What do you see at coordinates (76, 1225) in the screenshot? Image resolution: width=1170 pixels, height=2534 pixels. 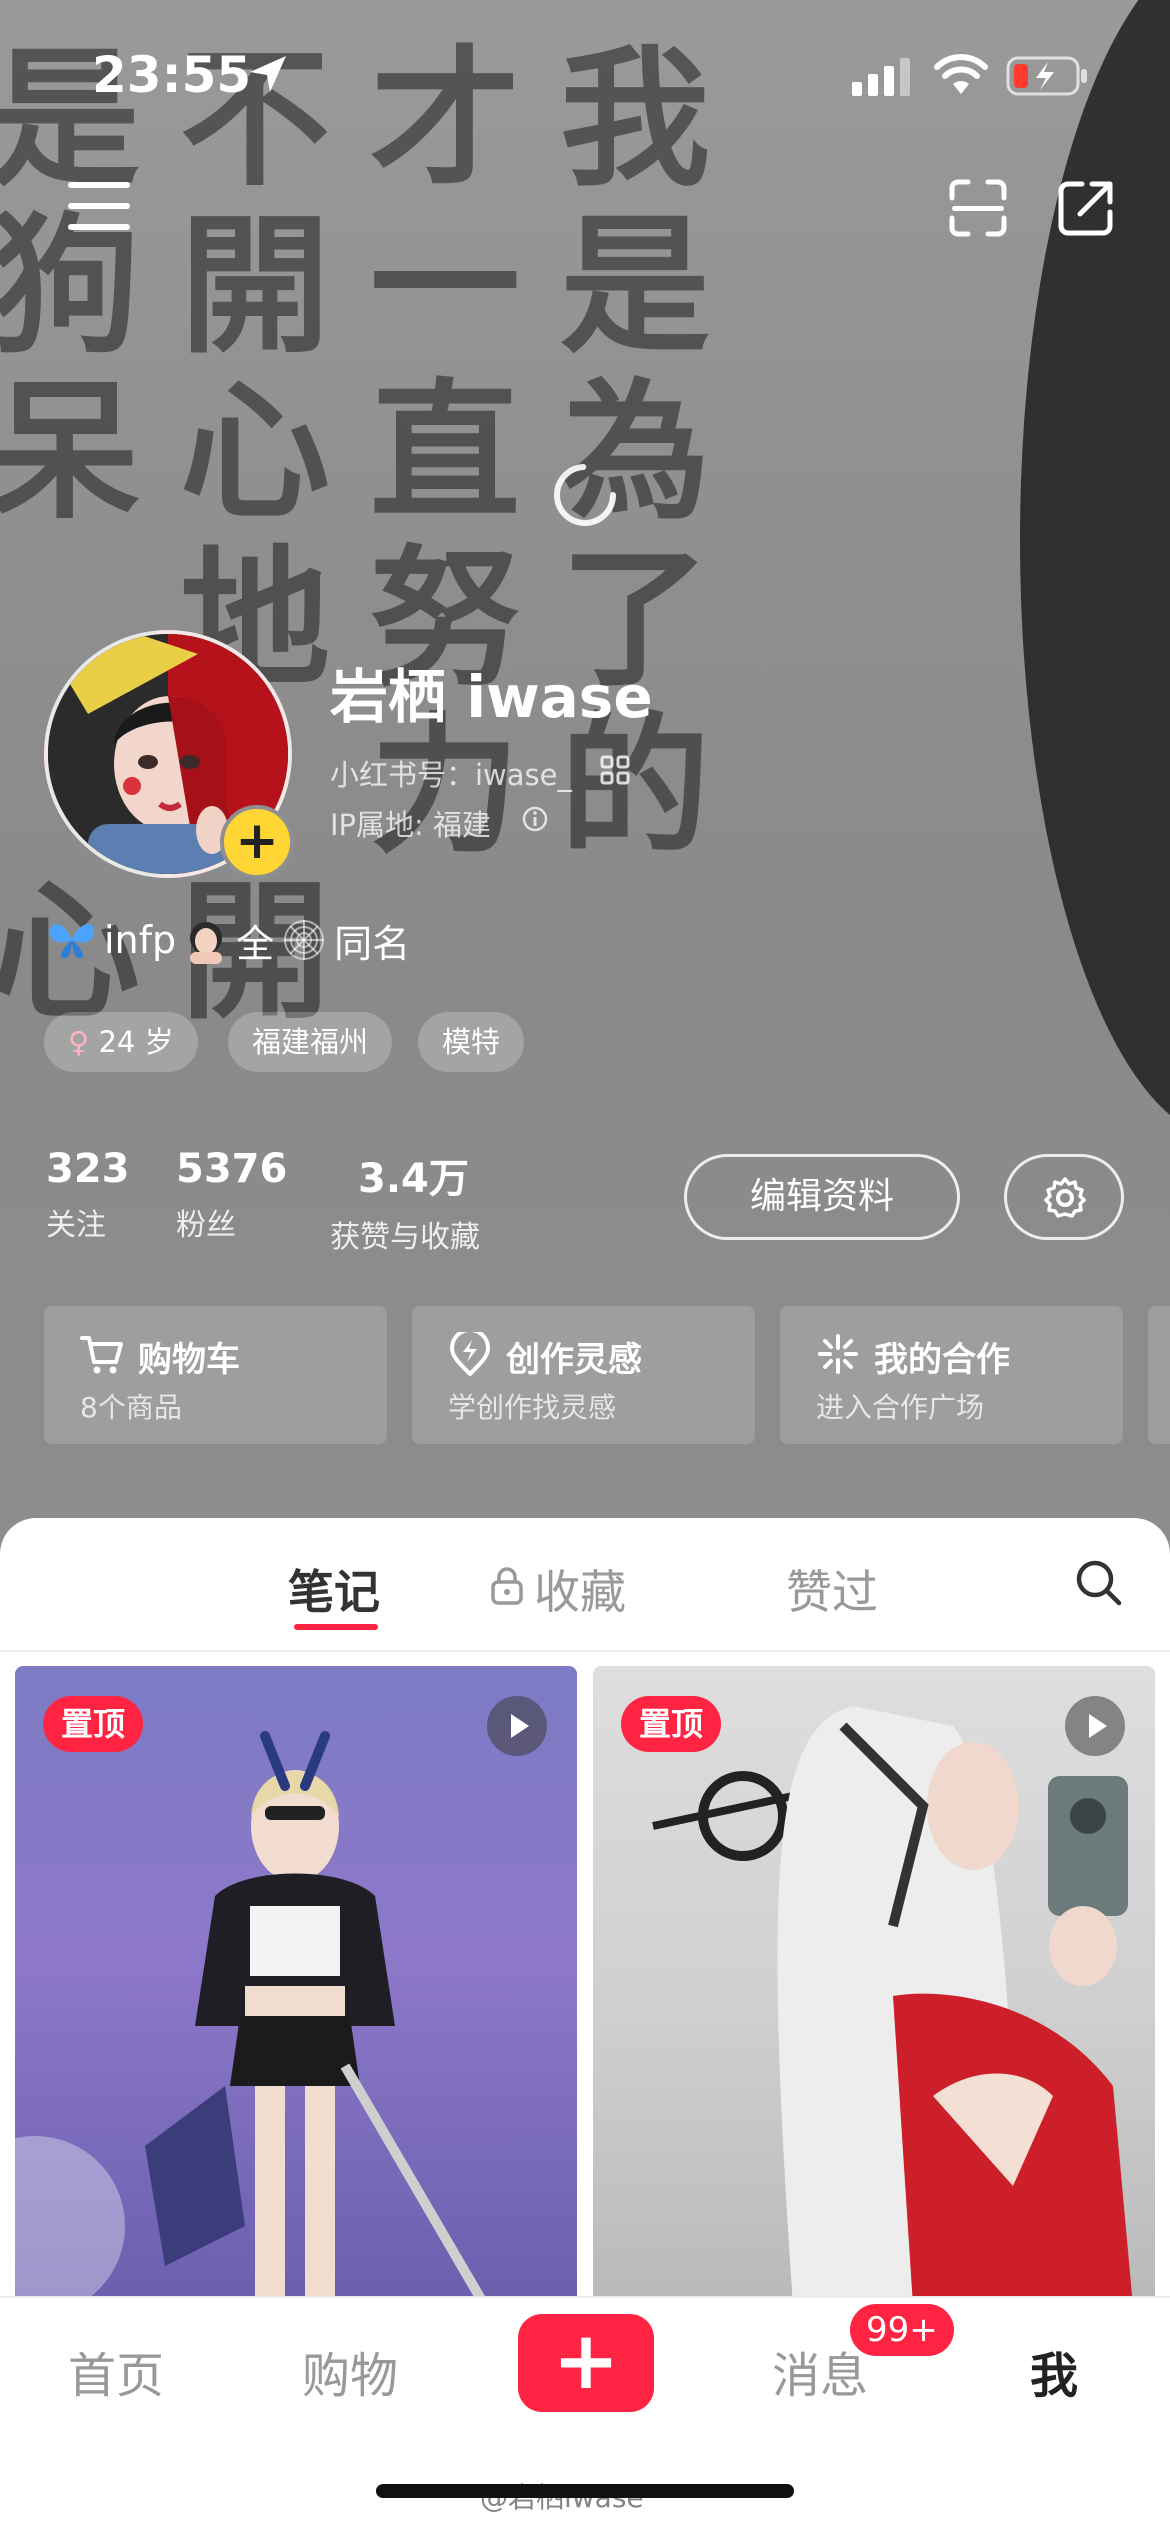 I see `stat-following-label: 关注` at bounding box center [76, 1225].